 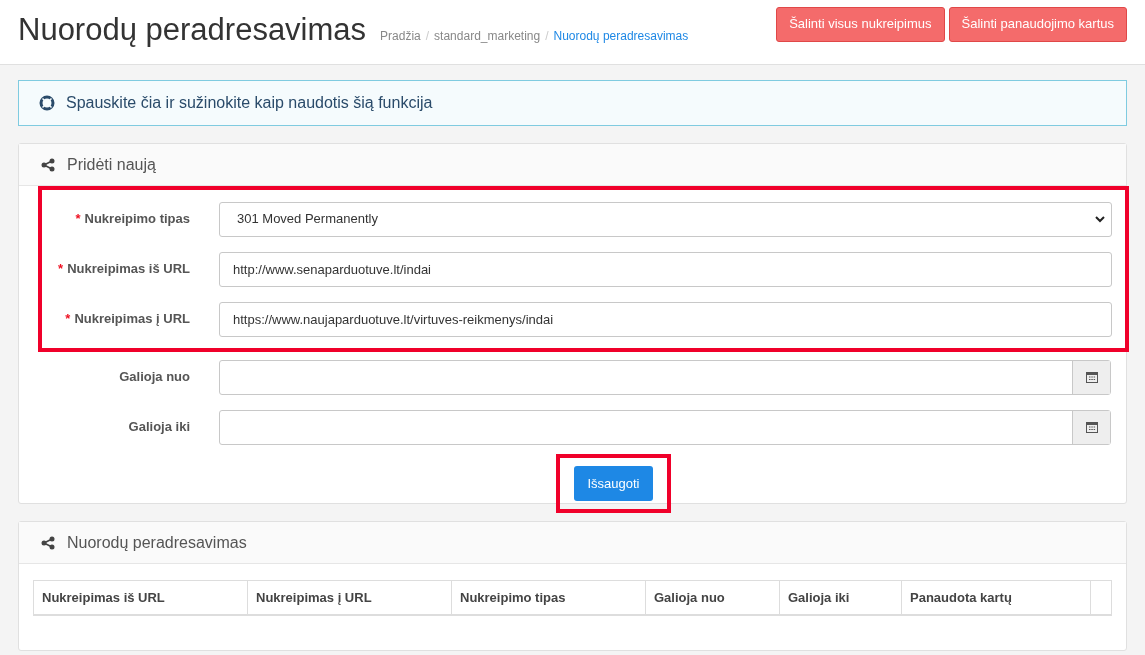 What do you see at coordinates (137, 219) in the screenshot?
I see `field-label: Nukreipimo tipas` at bounding box center [137, 219].